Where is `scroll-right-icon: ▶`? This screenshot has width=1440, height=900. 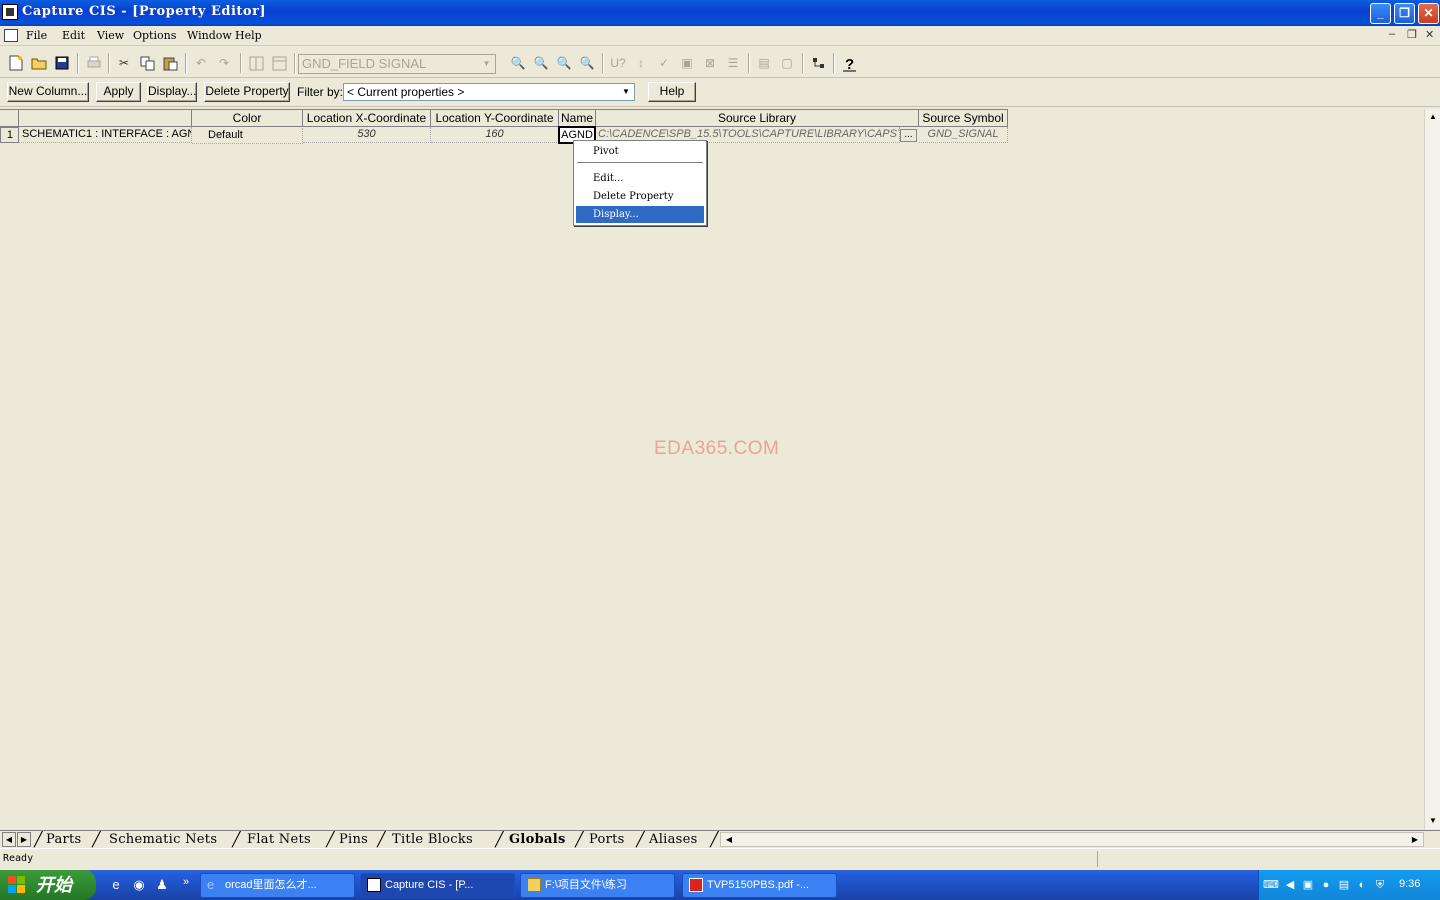 scroll-right-icon: ▶ is located at coordinates (1415, 840).